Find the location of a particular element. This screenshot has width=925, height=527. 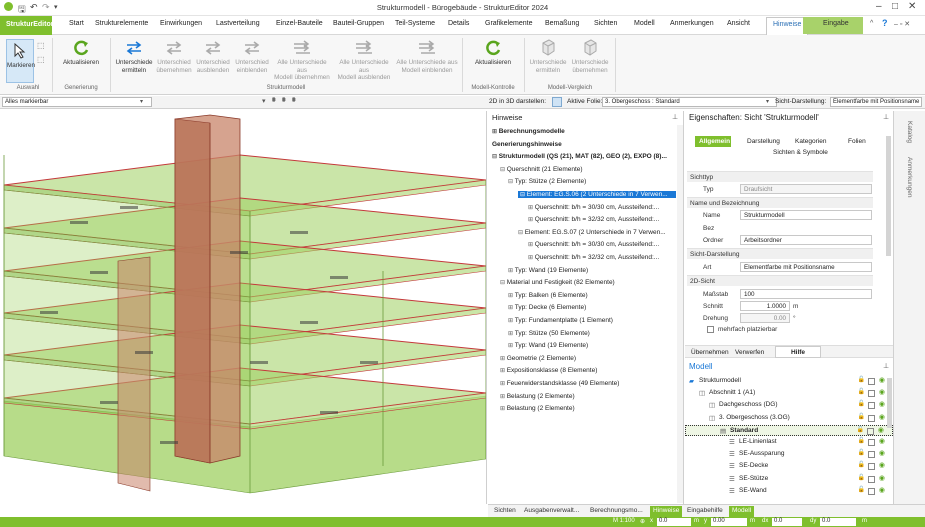

btab-eingabehilfe: Eingabehilfe is located at coordinates (705, 510).